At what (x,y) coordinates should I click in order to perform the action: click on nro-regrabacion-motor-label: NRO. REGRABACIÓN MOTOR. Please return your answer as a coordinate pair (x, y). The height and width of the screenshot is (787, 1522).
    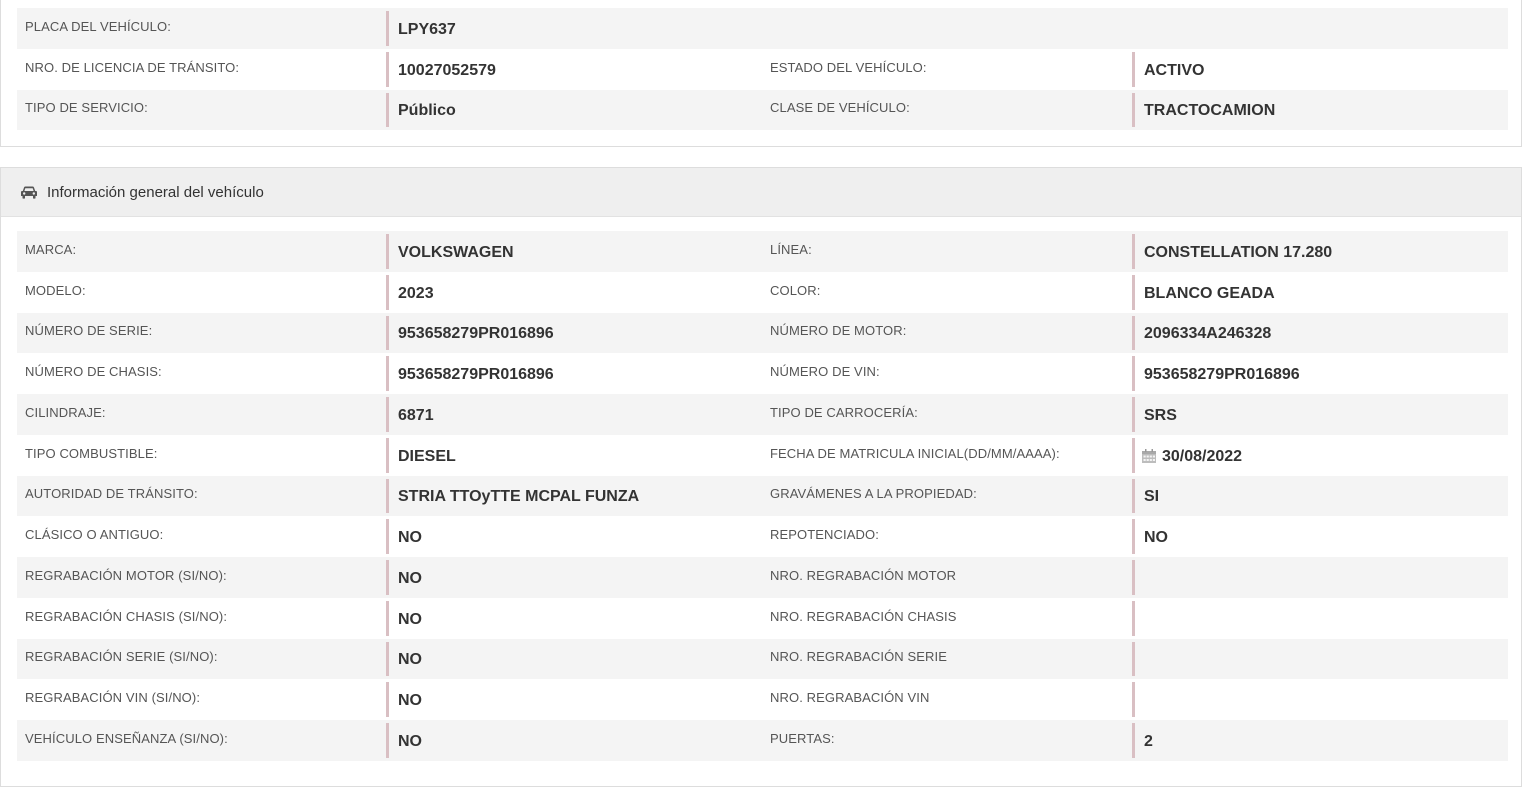
    Looking at the image, I should click on (863, 575).